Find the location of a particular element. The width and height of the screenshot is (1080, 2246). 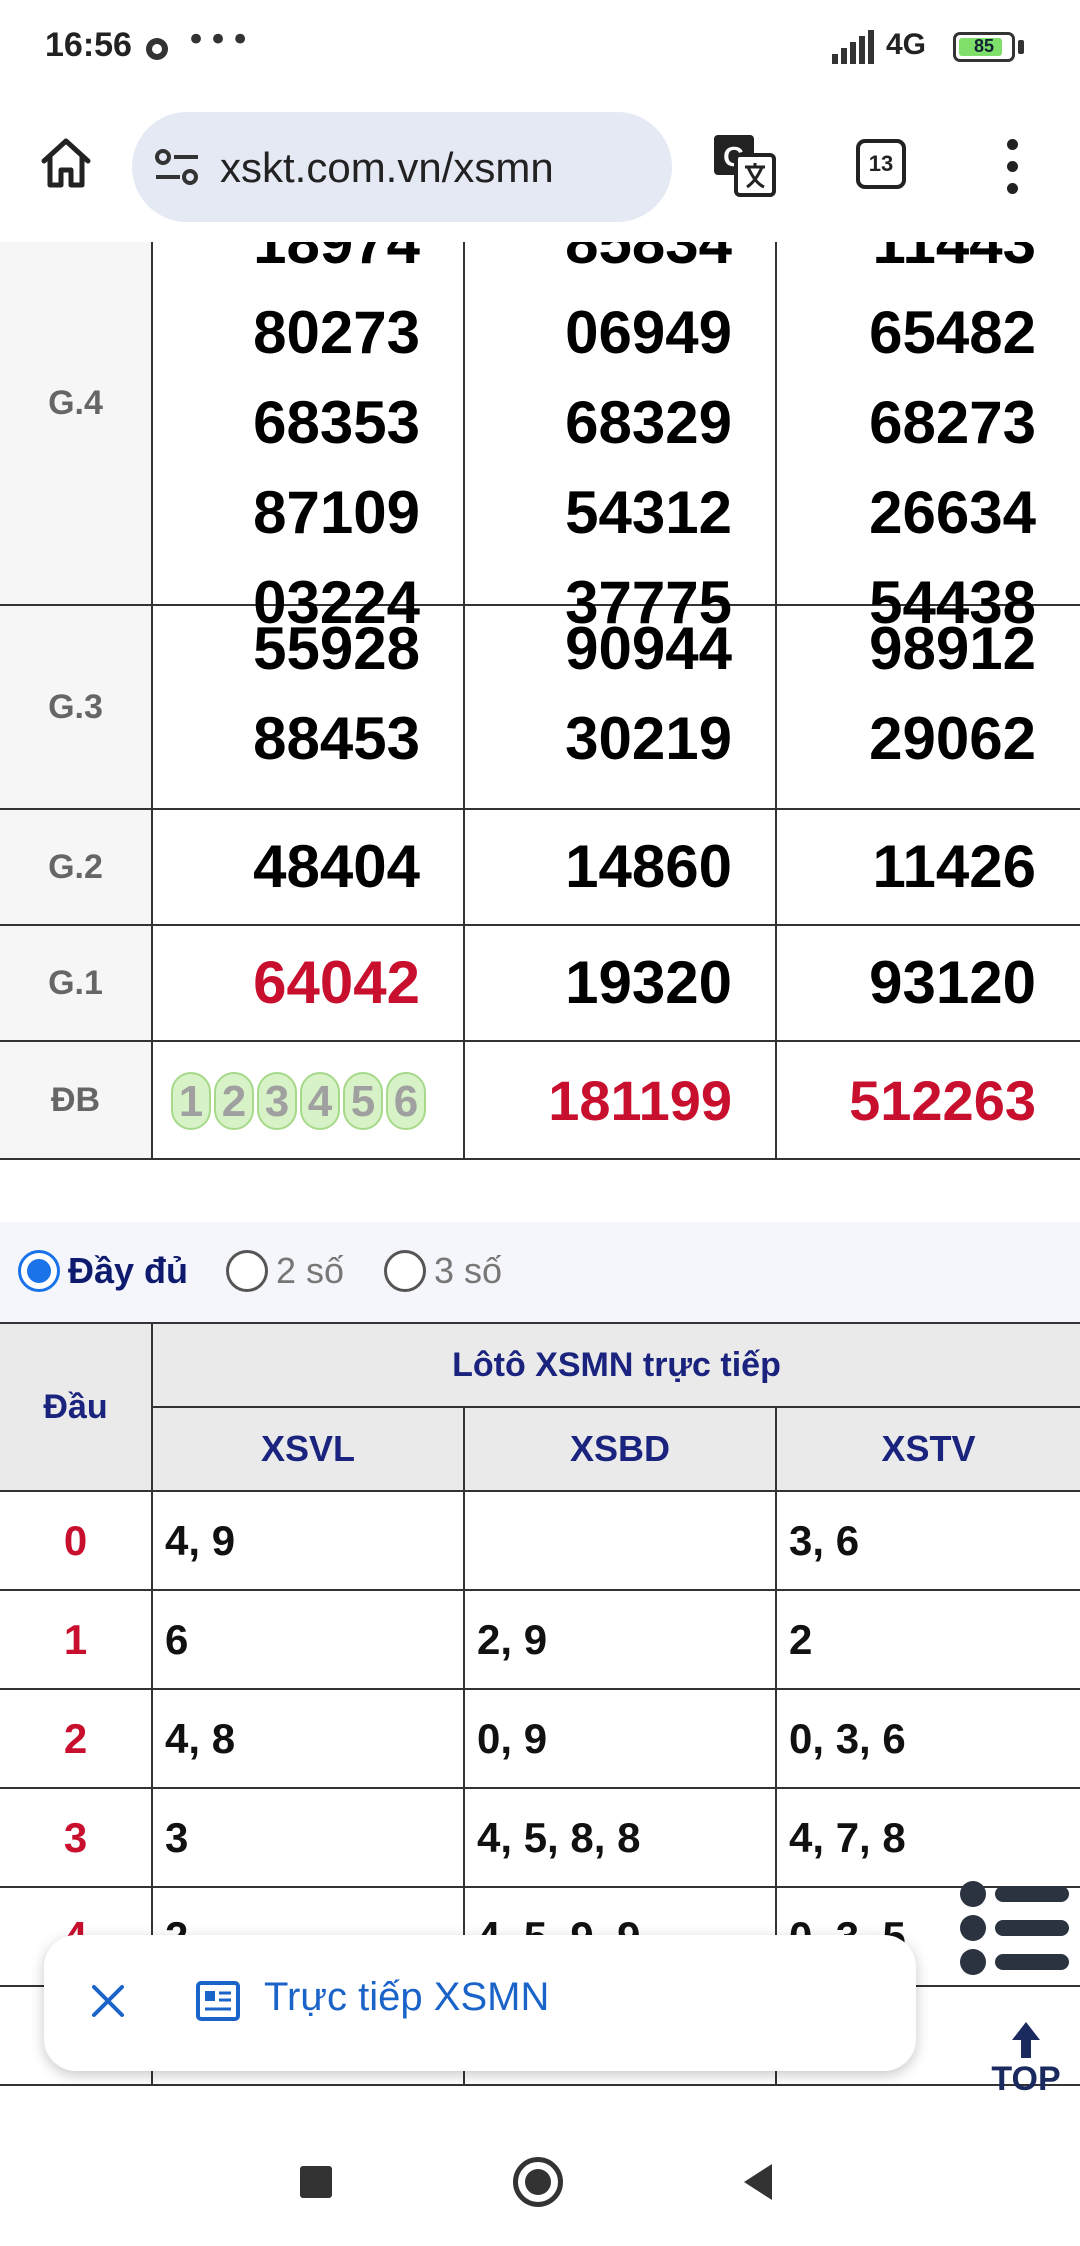

signal-icon is located at coordinates (853, 47).